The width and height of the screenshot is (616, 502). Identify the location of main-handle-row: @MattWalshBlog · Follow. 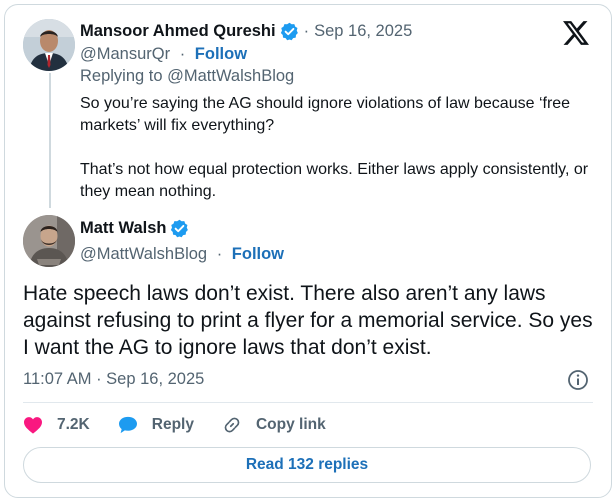
(182, 254).